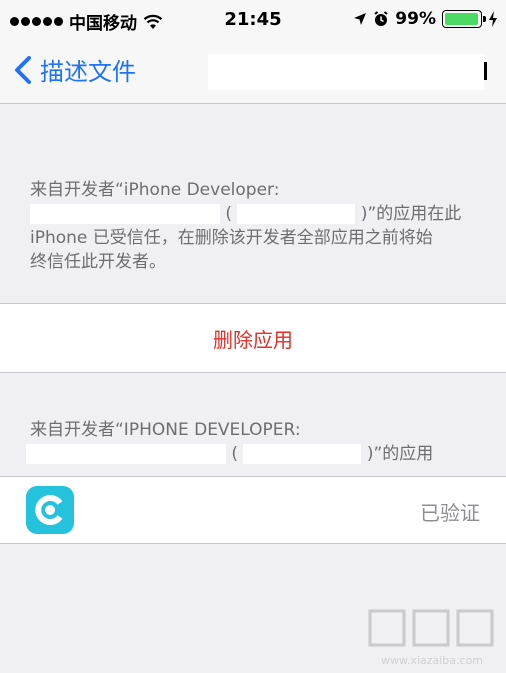  I want to click on apps-section-header: 来自开发者“IPHONE DEVELOPER: ( )”的应用, so click(253, 442).